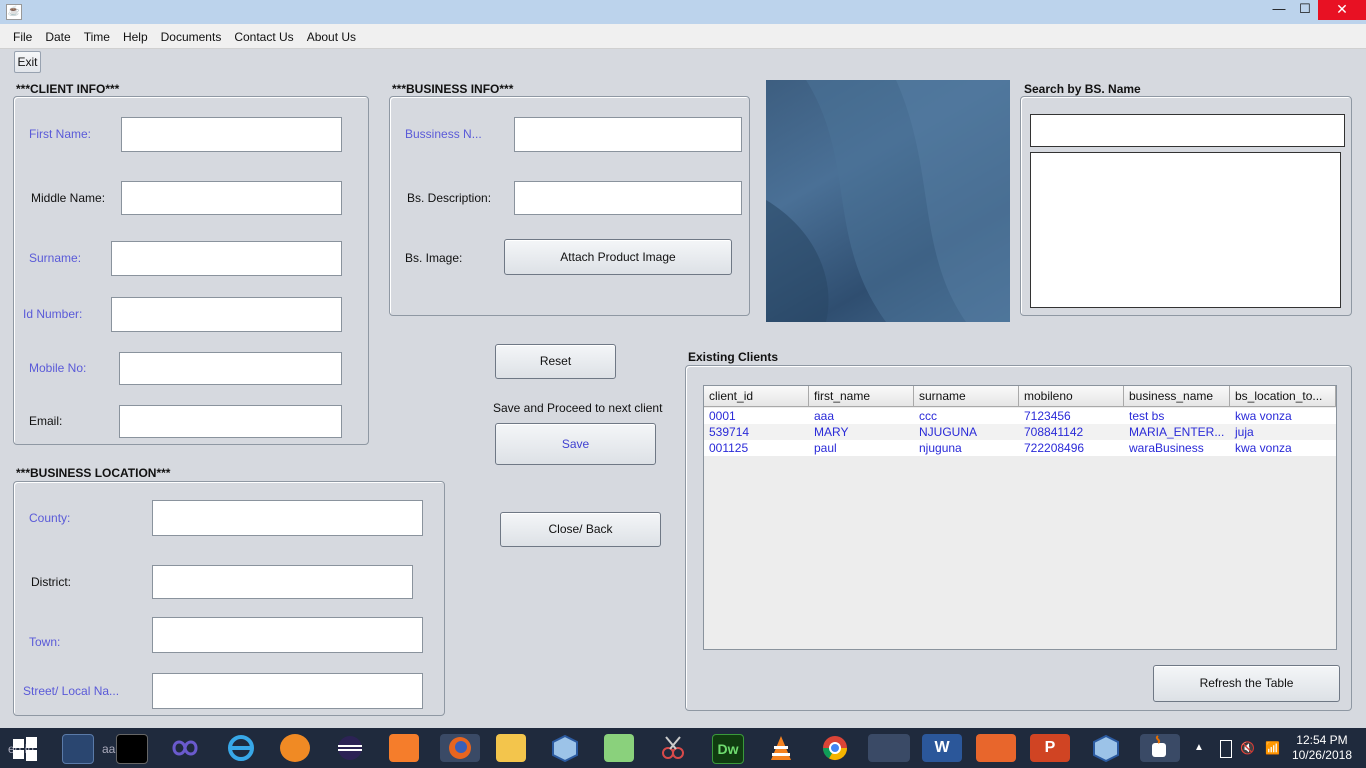  Describe the element at coordinates (350, 748) in the screenshot. I see `eclipse-icon` at that location.